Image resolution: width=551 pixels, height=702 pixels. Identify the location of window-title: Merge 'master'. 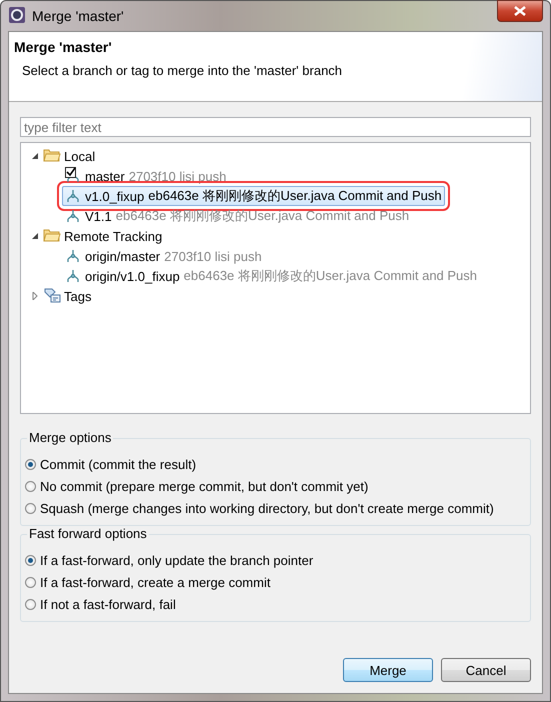
(78, 16).